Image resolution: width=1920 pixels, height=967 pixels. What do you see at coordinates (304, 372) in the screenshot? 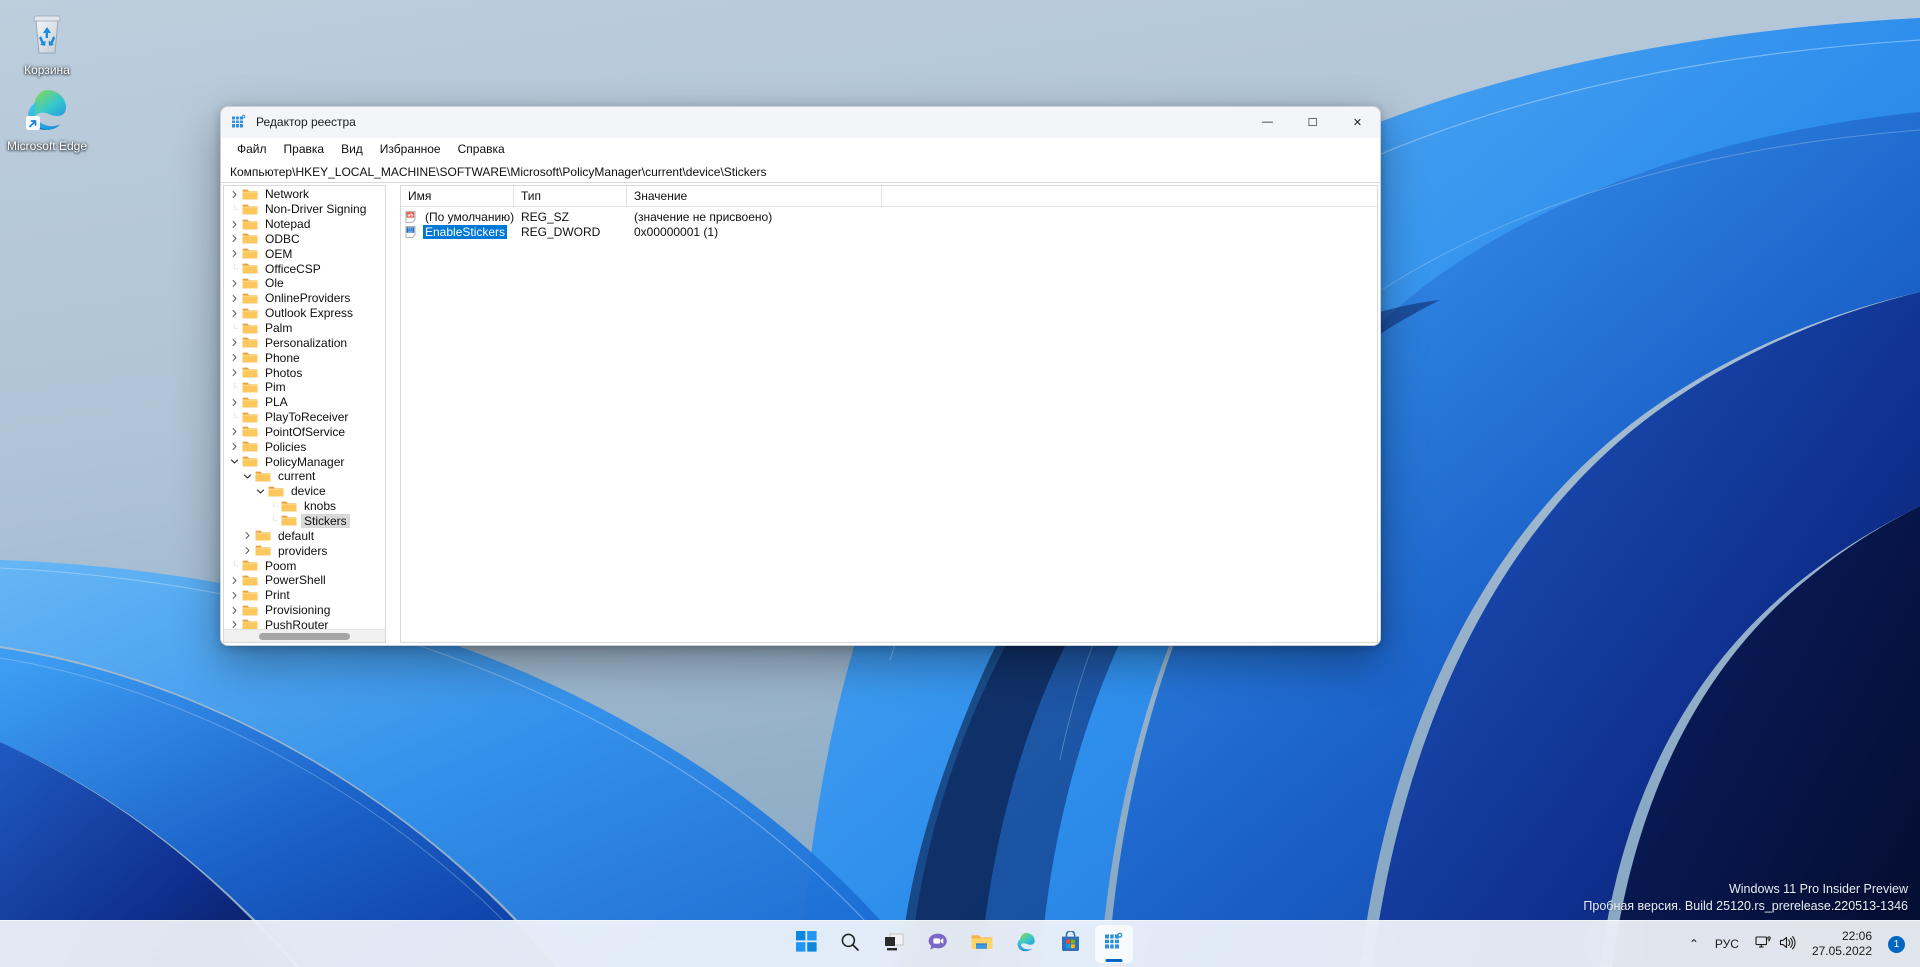
I see `tree-node-photos: Photos` at bounding box center [304, 372].